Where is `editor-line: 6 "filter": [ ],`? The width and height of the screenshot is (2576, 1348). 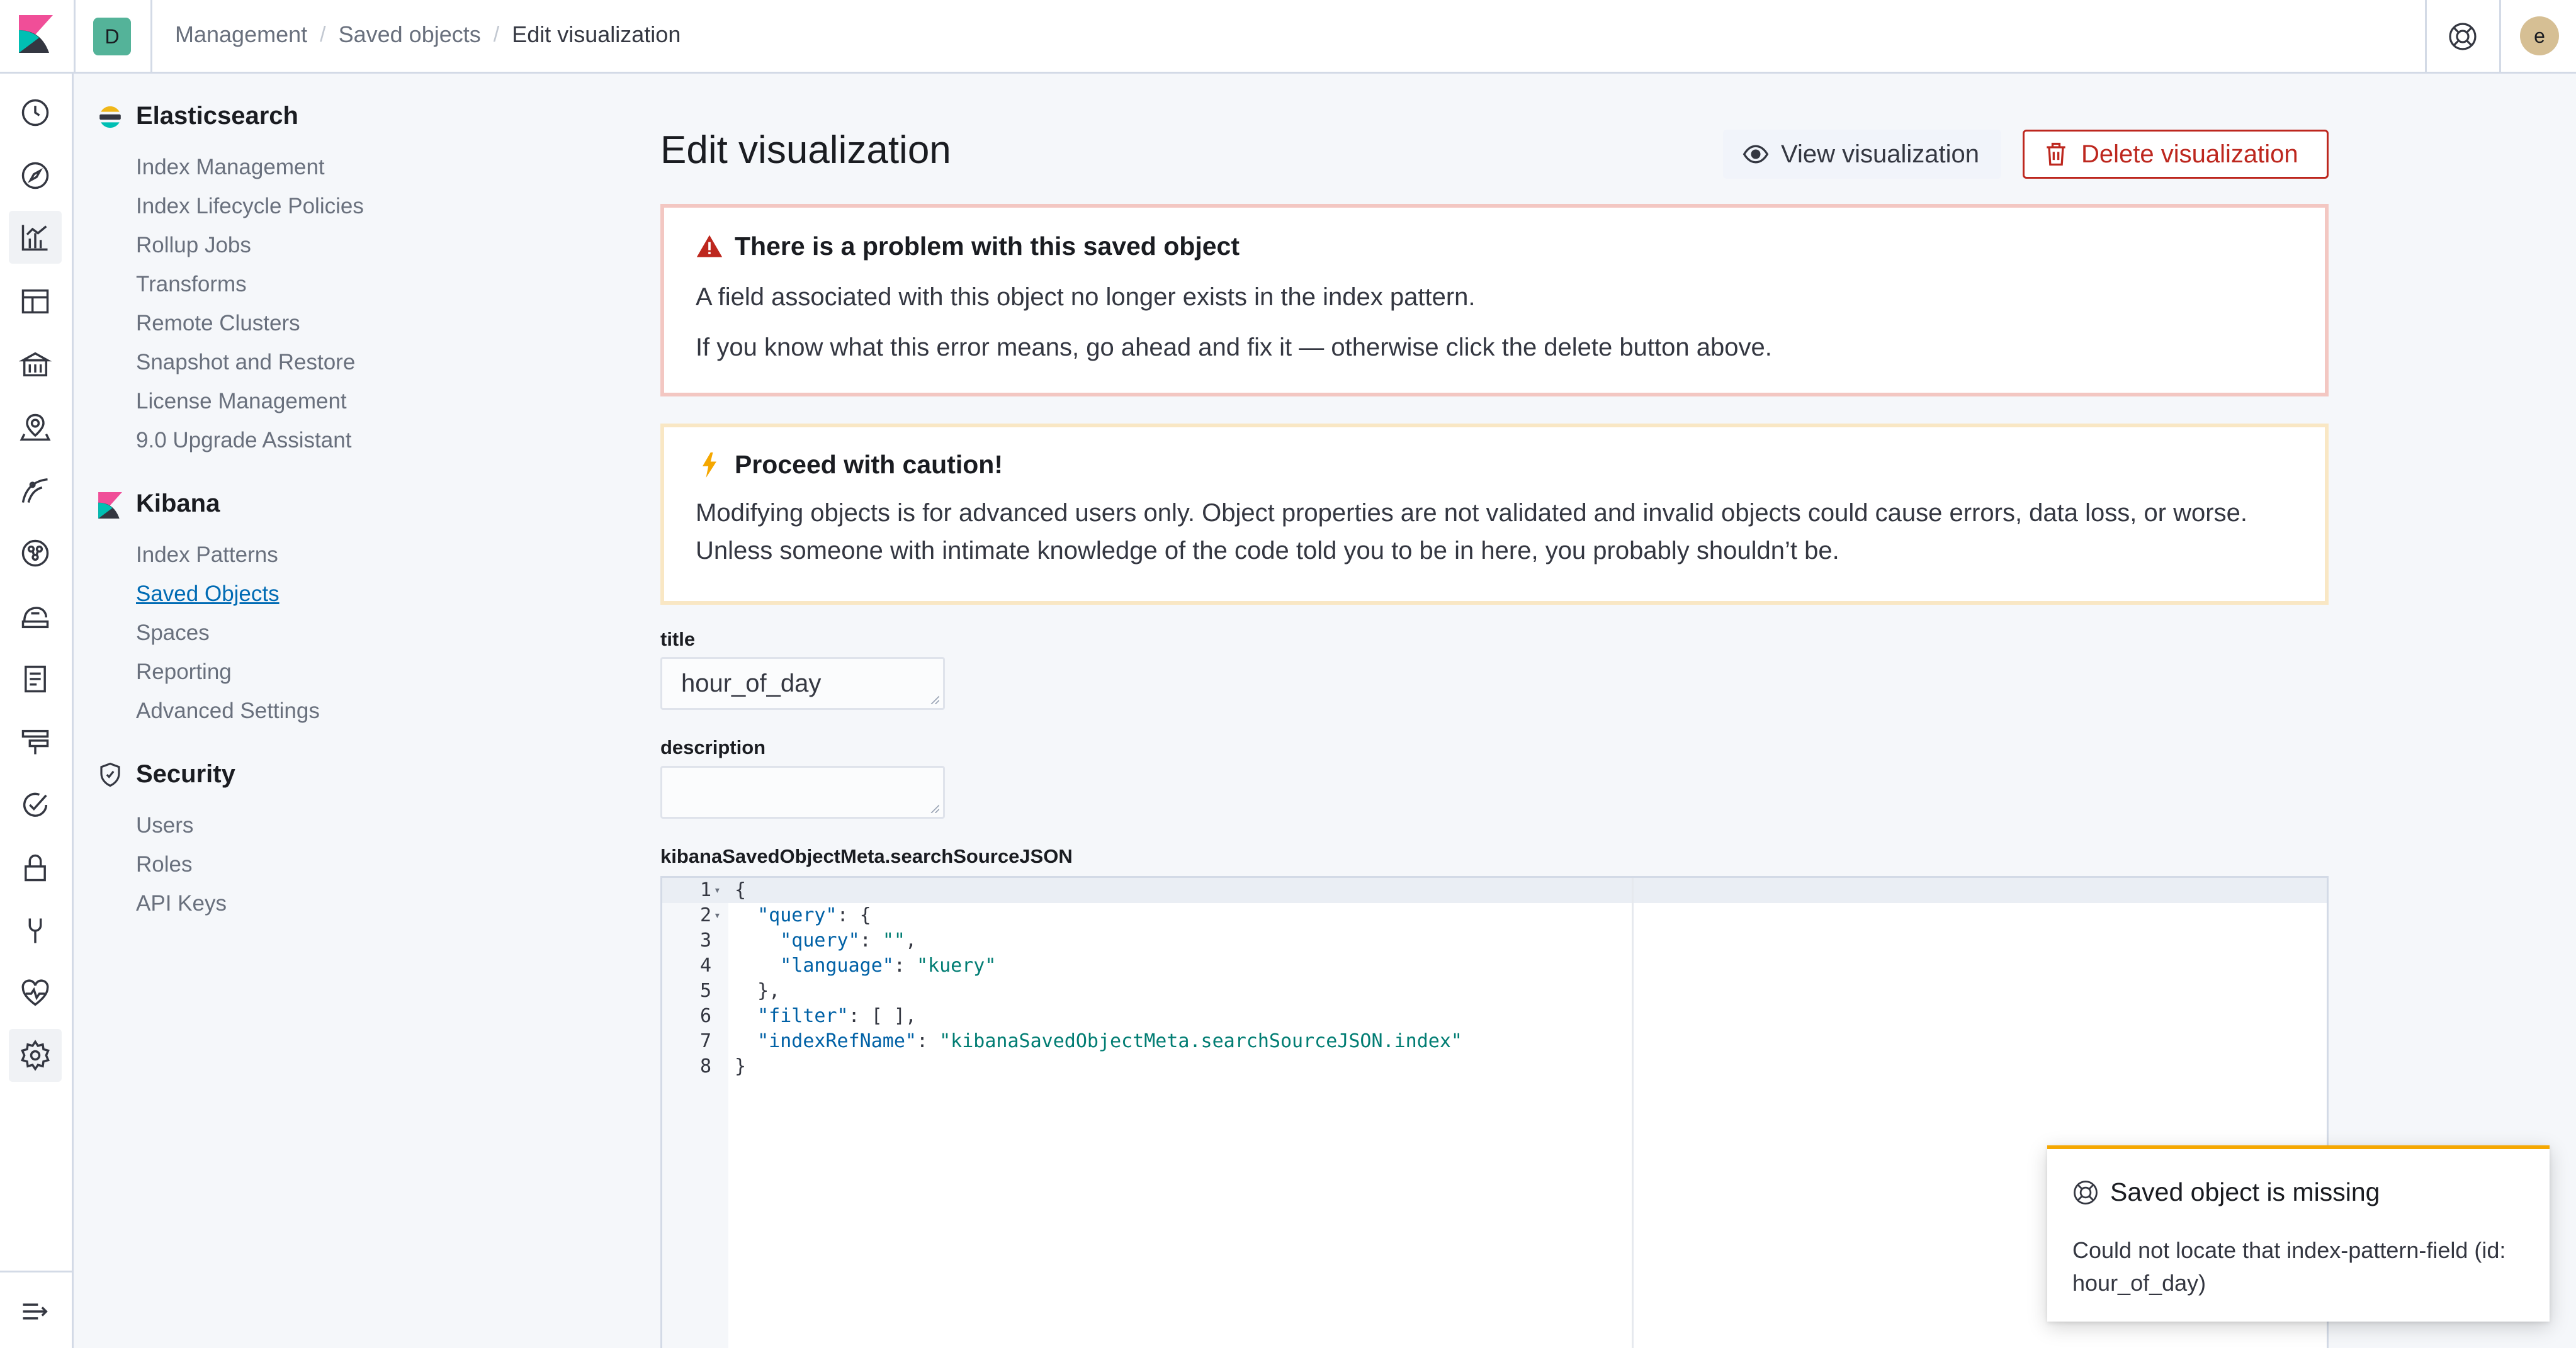
editor-line: 6 "filter": [ ], is located at coordinates (1480, 1016).